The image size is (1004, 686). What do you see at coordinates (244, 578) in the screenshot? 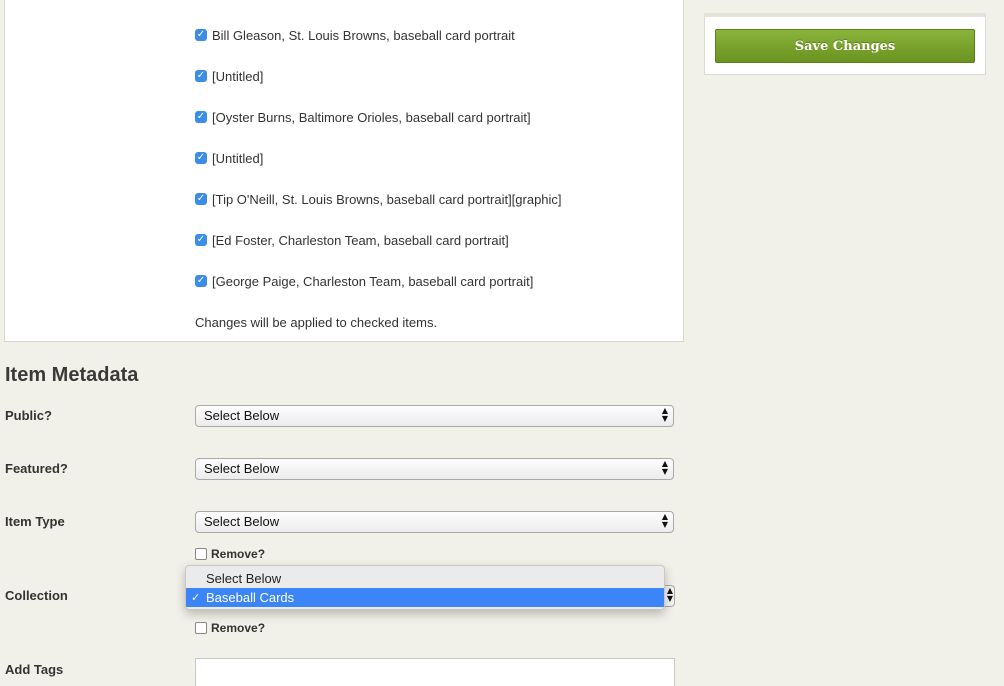
I see `option-label: Select Below` at bounding box center [244, 578].